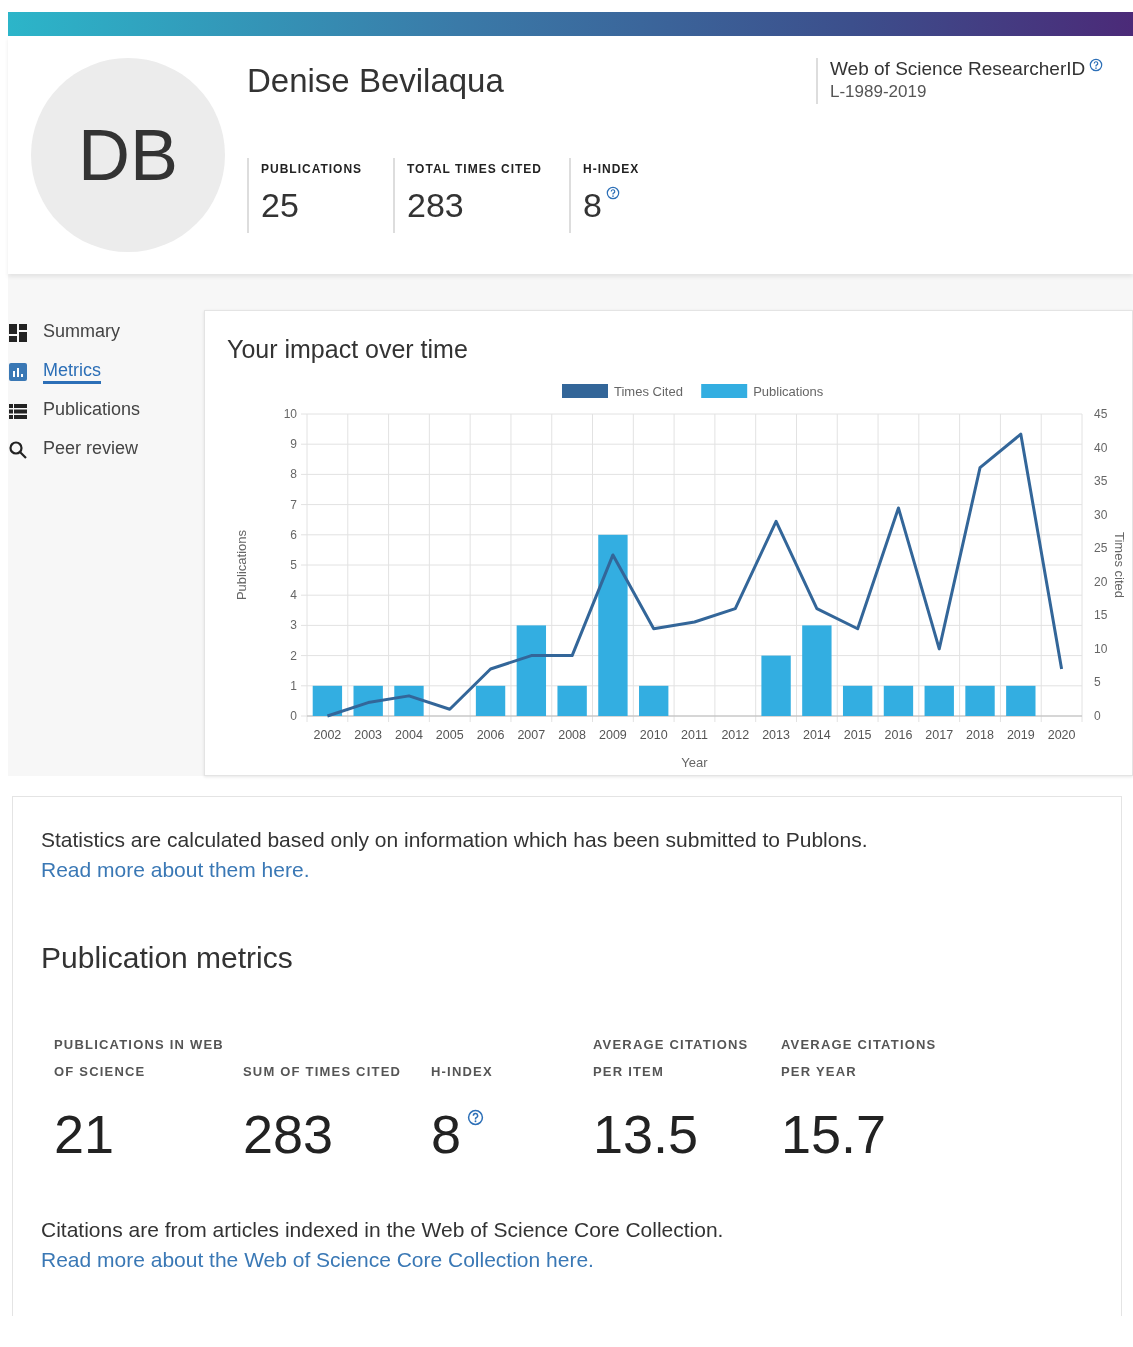 This screenshot has width=1133, height=1347. What do you see at coordinates (613, 735) in the screenshot?
I see `x-tick-label: 2009` at bounding box center [613, 735].